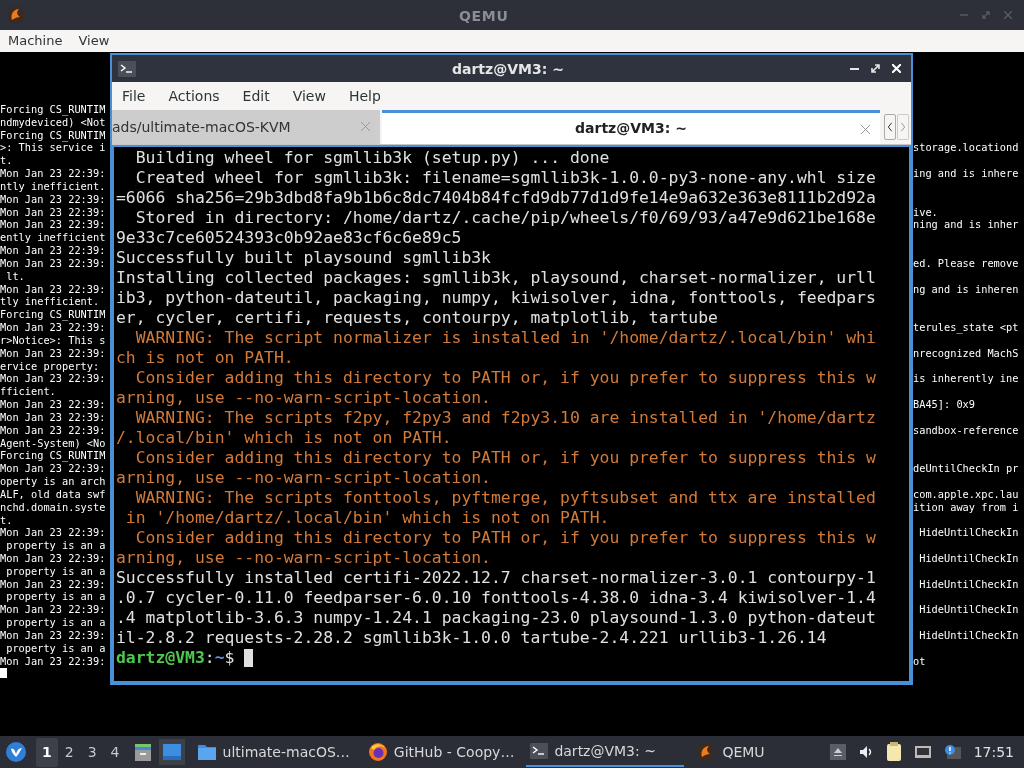  I want to click on window-title: QEMU, so click(484, 16).